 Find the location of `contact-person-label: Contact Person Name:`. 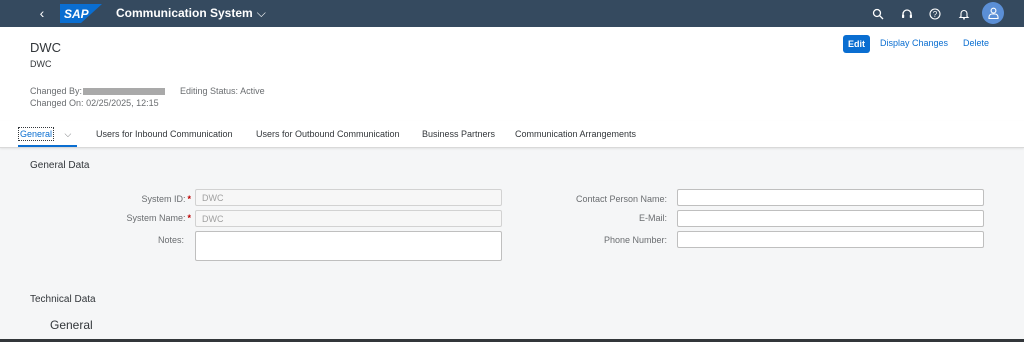

contact-person-label: Contact Person Name: is located at coordinates (621, 199).